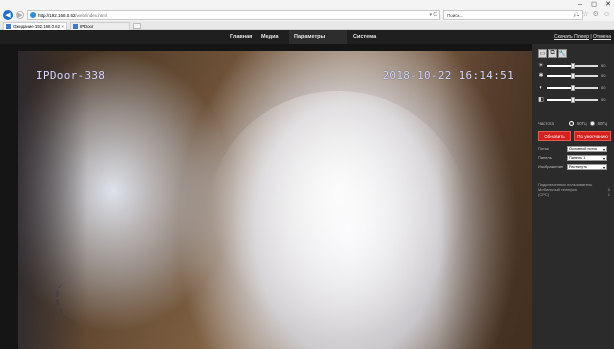 The image size is (614, 349). I want to click on panel-select: Панель 1, so click(587, 157).